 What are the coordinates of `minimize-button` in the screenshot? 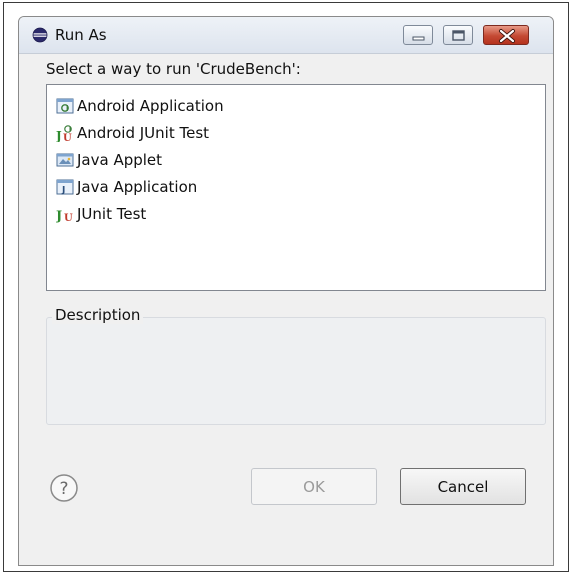 It's located at (418, 35).